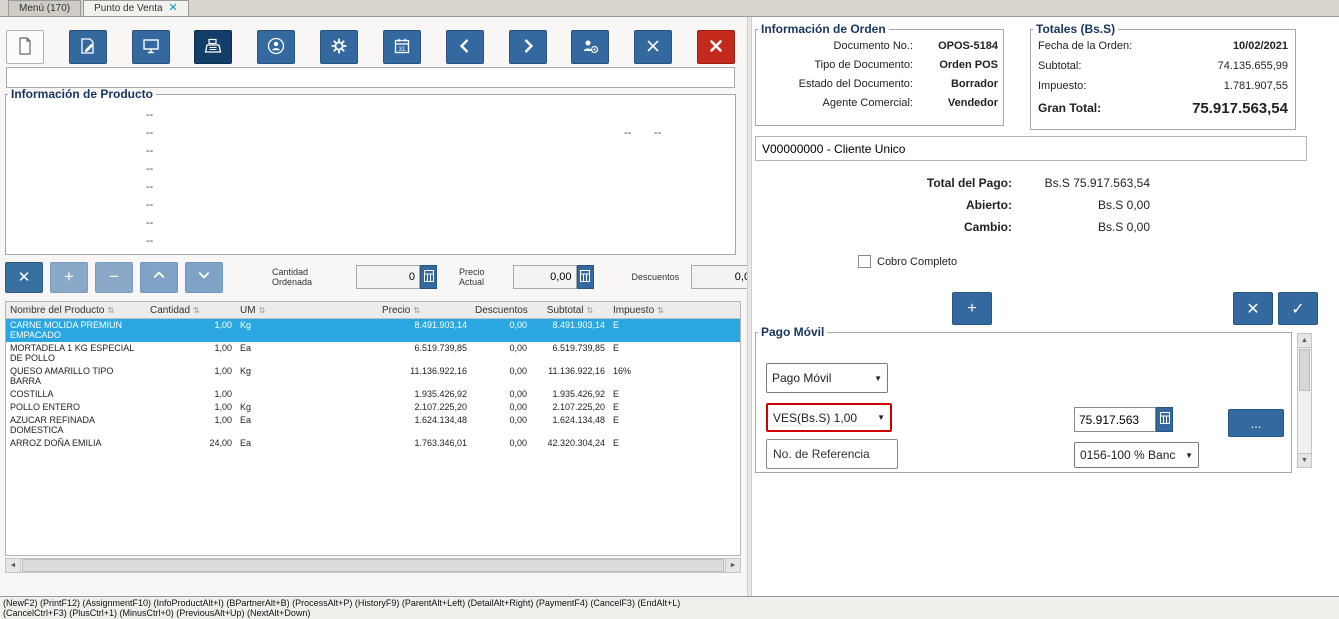 This screenshot has width=1339, height=619. Describe the element at coordinates (66, 330) in the screenshot. I see `cell-product-name: CARNE MOLIDA PREMIUN EMPACADO` at that location.